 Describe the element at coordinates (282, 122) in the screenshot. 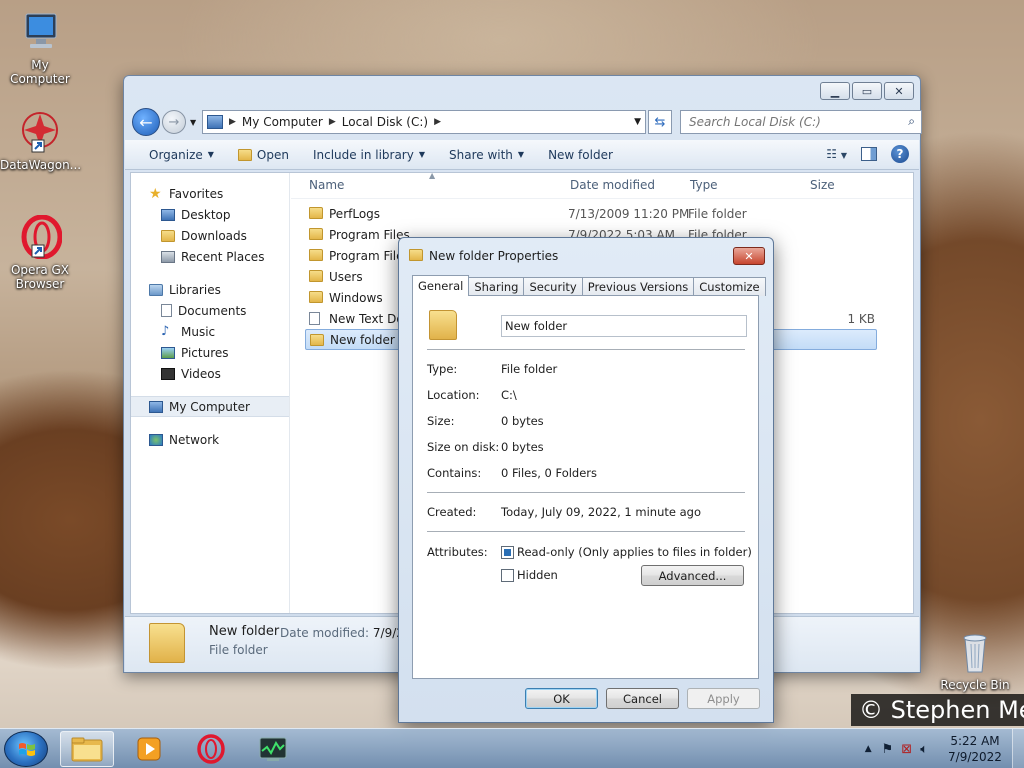

I see `breadcrumb-my-computer: My Computer` at that location.